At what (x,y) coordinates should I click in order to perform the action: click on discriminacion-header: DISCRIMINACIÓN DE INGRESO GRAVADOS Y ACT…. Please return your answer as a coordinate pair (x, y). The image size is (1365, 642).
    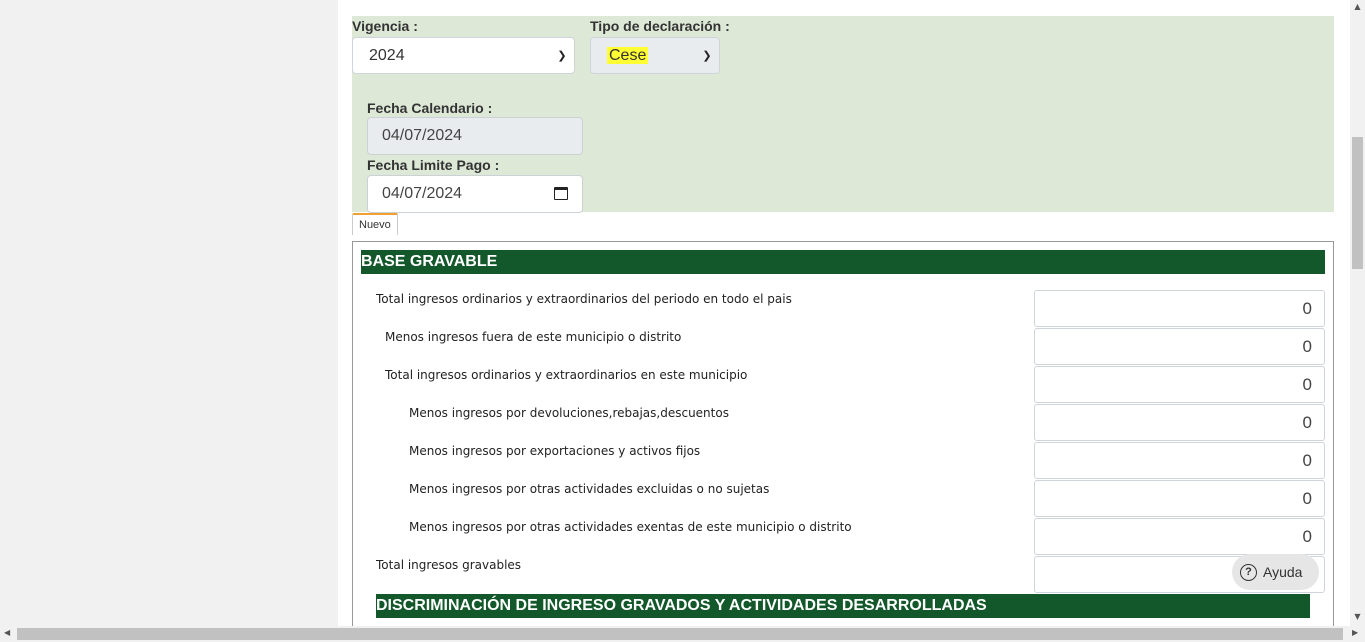
    Looking at the image, I should click on (843, 606).